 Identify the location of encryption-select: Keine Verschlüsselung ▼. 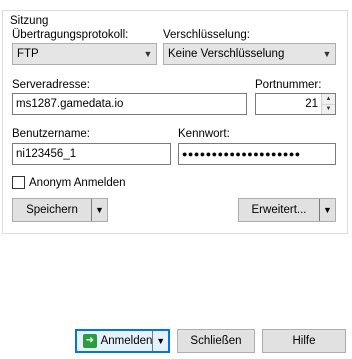
(249, 54).